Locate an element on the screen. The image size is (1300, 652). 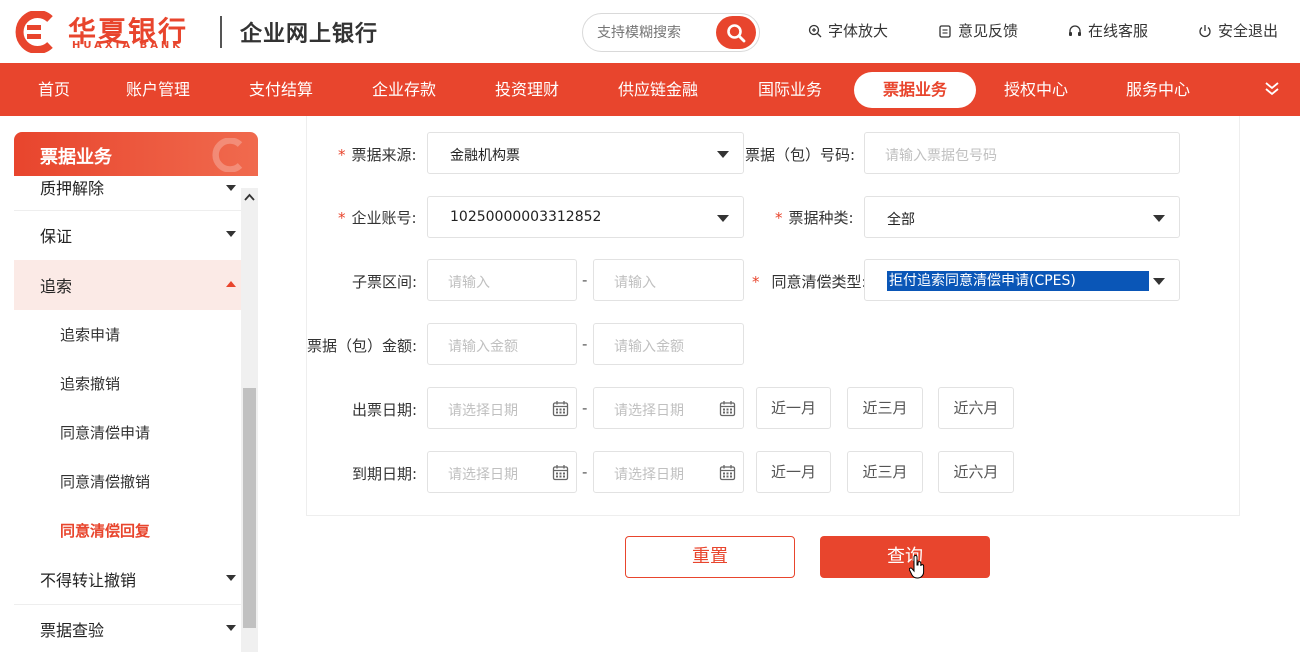
amount-to-input: 请输入金额 is located at coordinates (668, 344).